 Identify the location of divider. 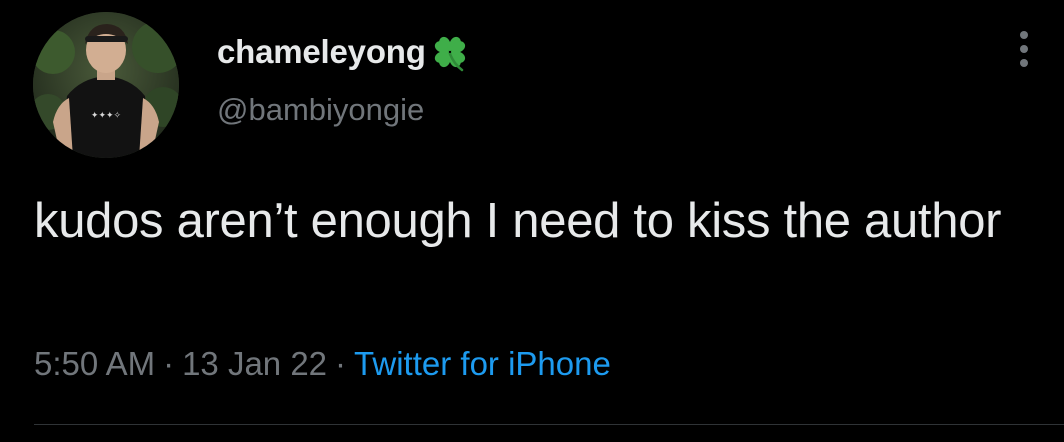
(549, 424).